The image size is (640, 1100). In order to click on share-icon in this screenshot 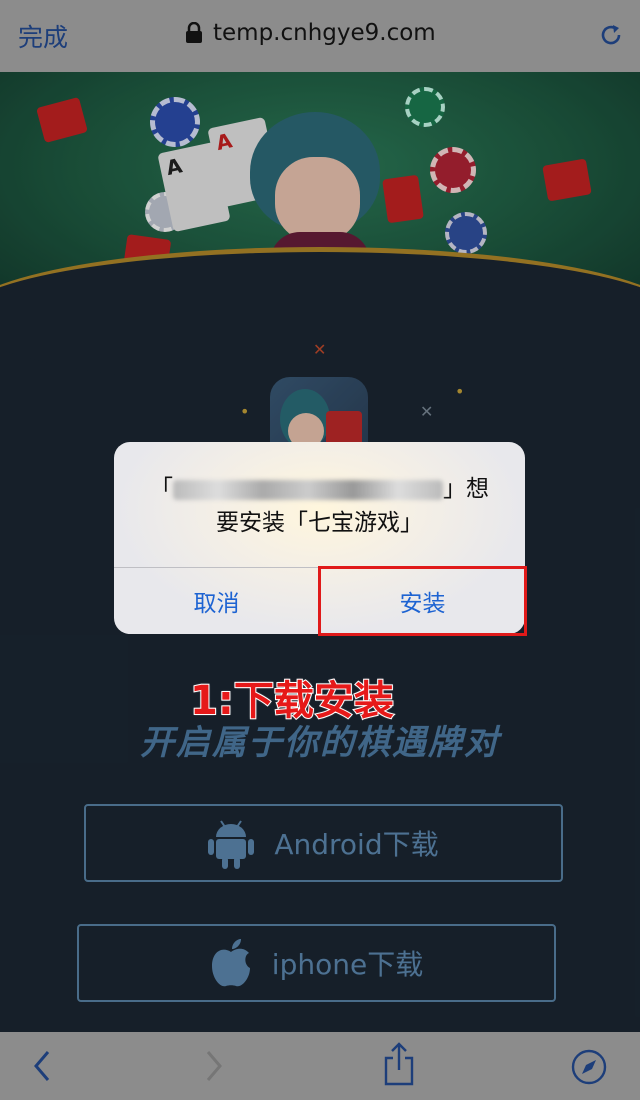, I will do `click(399, 1064)`.